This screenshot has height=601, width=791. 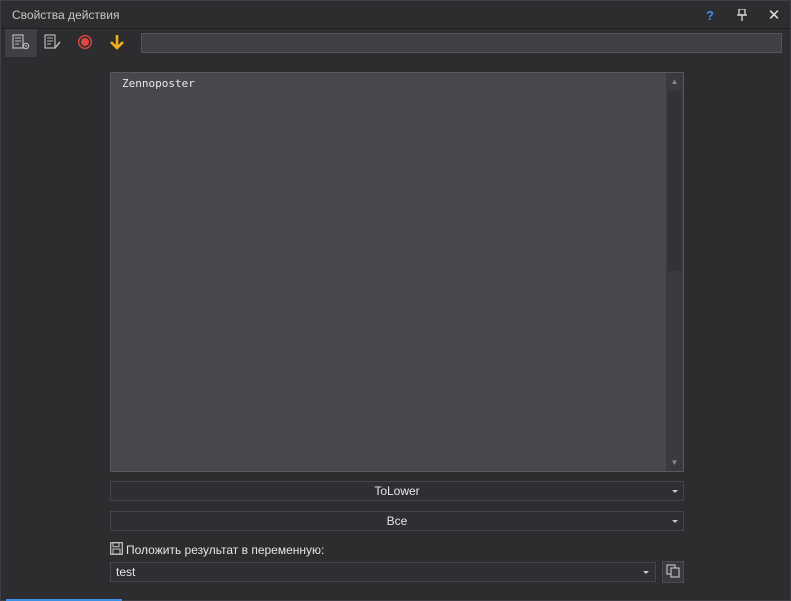 I want to click on scope-select-value: Все, so click(x=397, y=521).